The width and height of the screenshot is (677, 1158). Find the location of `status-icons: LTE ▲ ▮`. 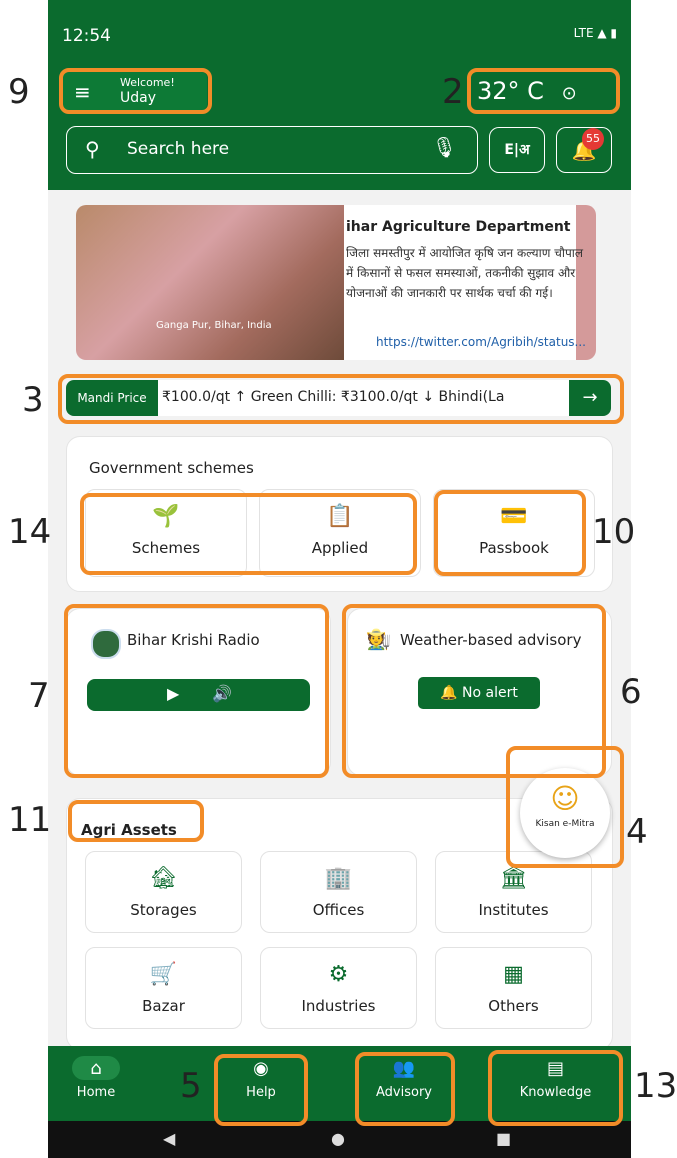

status-icons: LTE ▲ ▮ is located at coordinates (595, 33).